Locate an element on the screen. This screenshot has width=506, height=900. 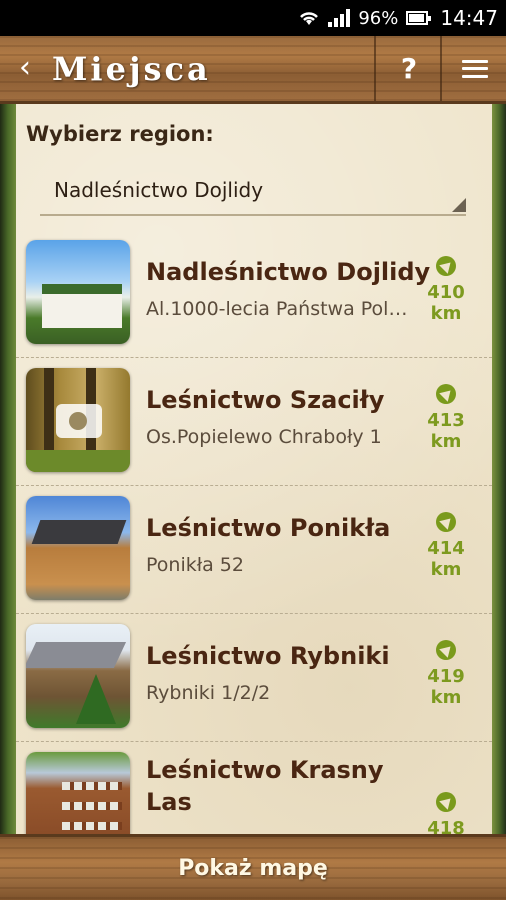
show-map-button: Pokaż mapę is located at coordinates (253, 868).